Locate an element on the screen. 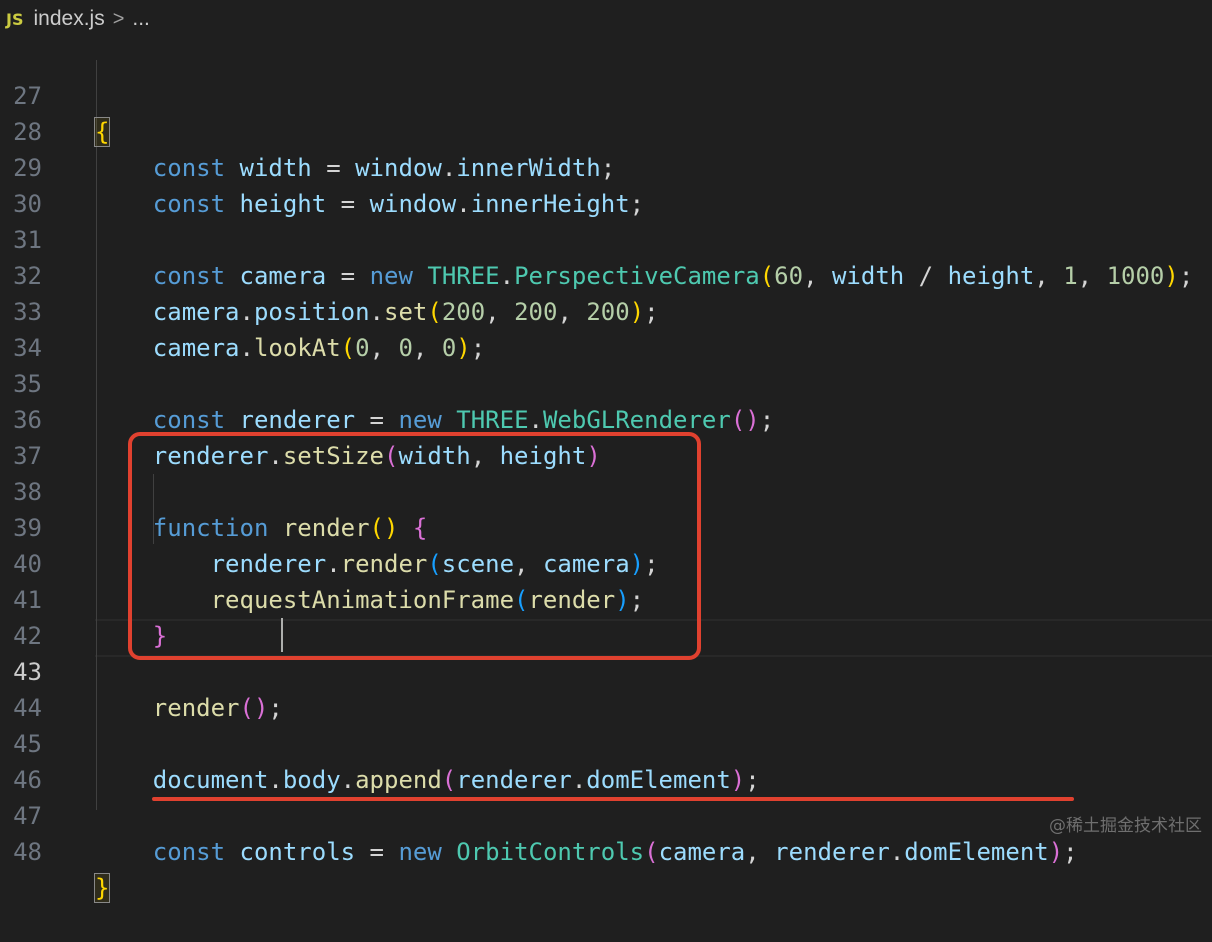  code-text: } is located at coordinates (102, 888).